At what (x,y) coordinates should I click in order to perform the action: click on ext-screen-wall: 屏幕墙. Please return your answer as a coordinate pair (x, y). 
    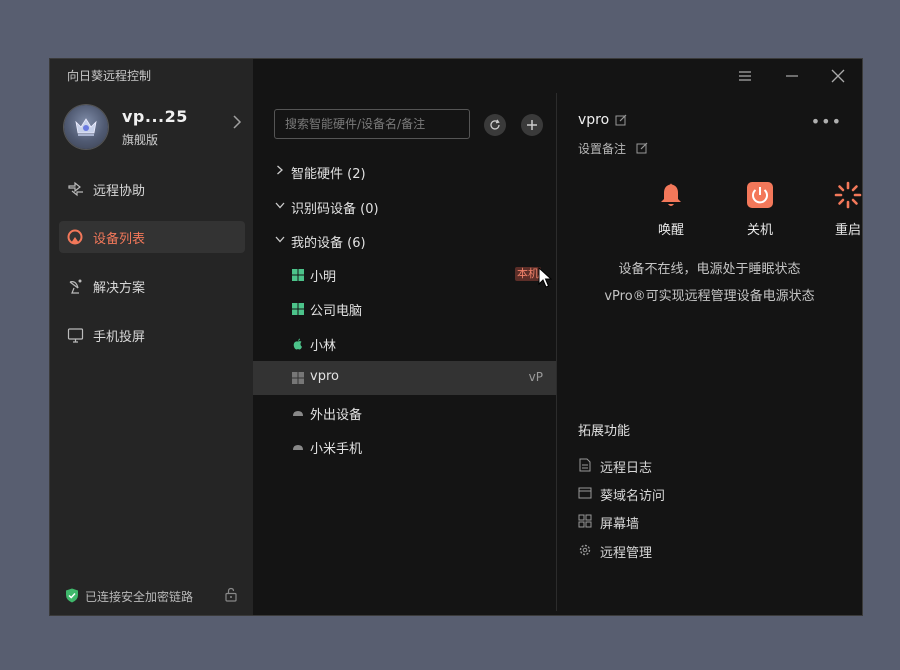
    Looking at the image, I should click on (678, 521).